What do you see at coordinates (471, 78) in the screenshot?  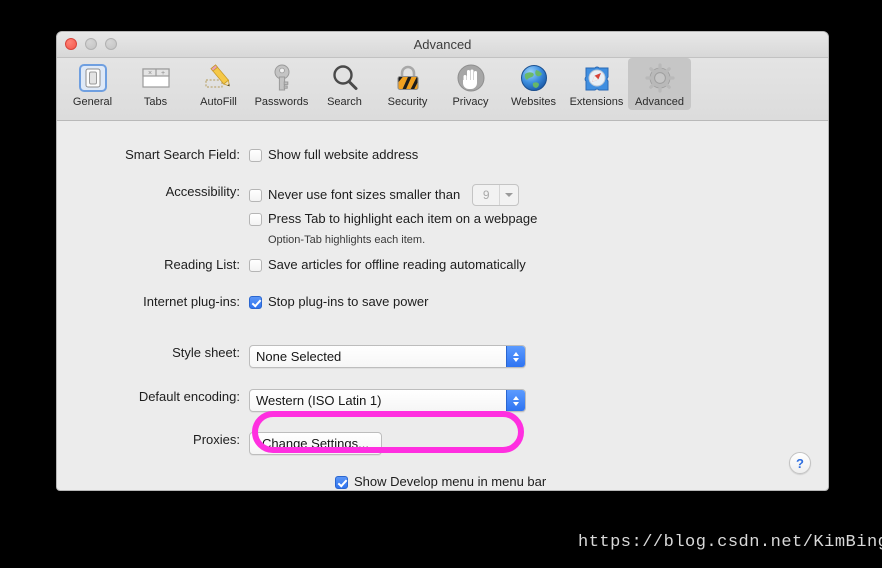 I see `privacy-icon` at bounding box center [471, 78].